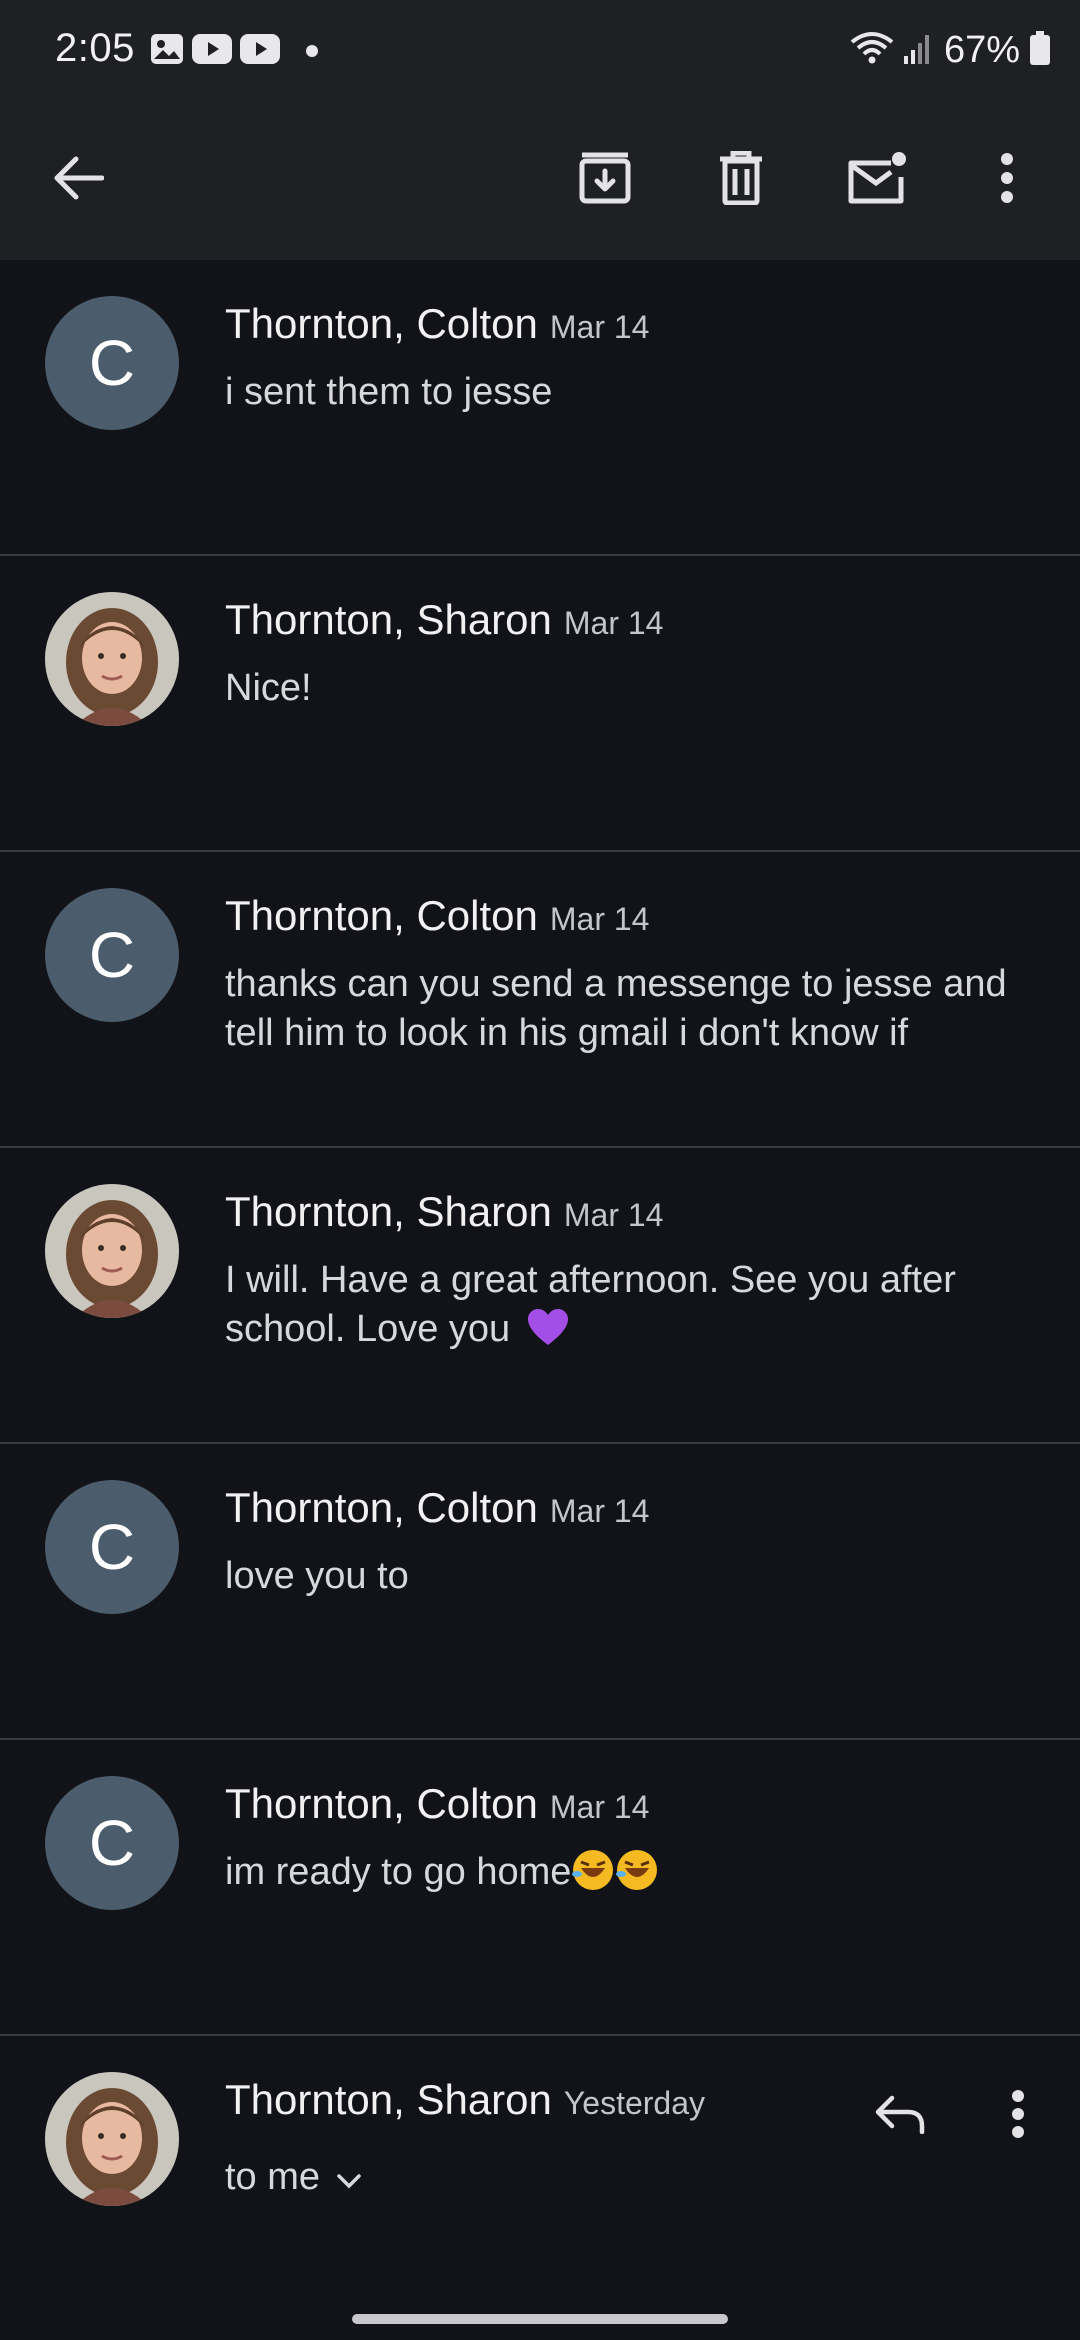 This screenshot has width=1080, height=2340. Describe the element at coordinates (540, 180) in the screenshot. I see `thread-toolbar` at that location.